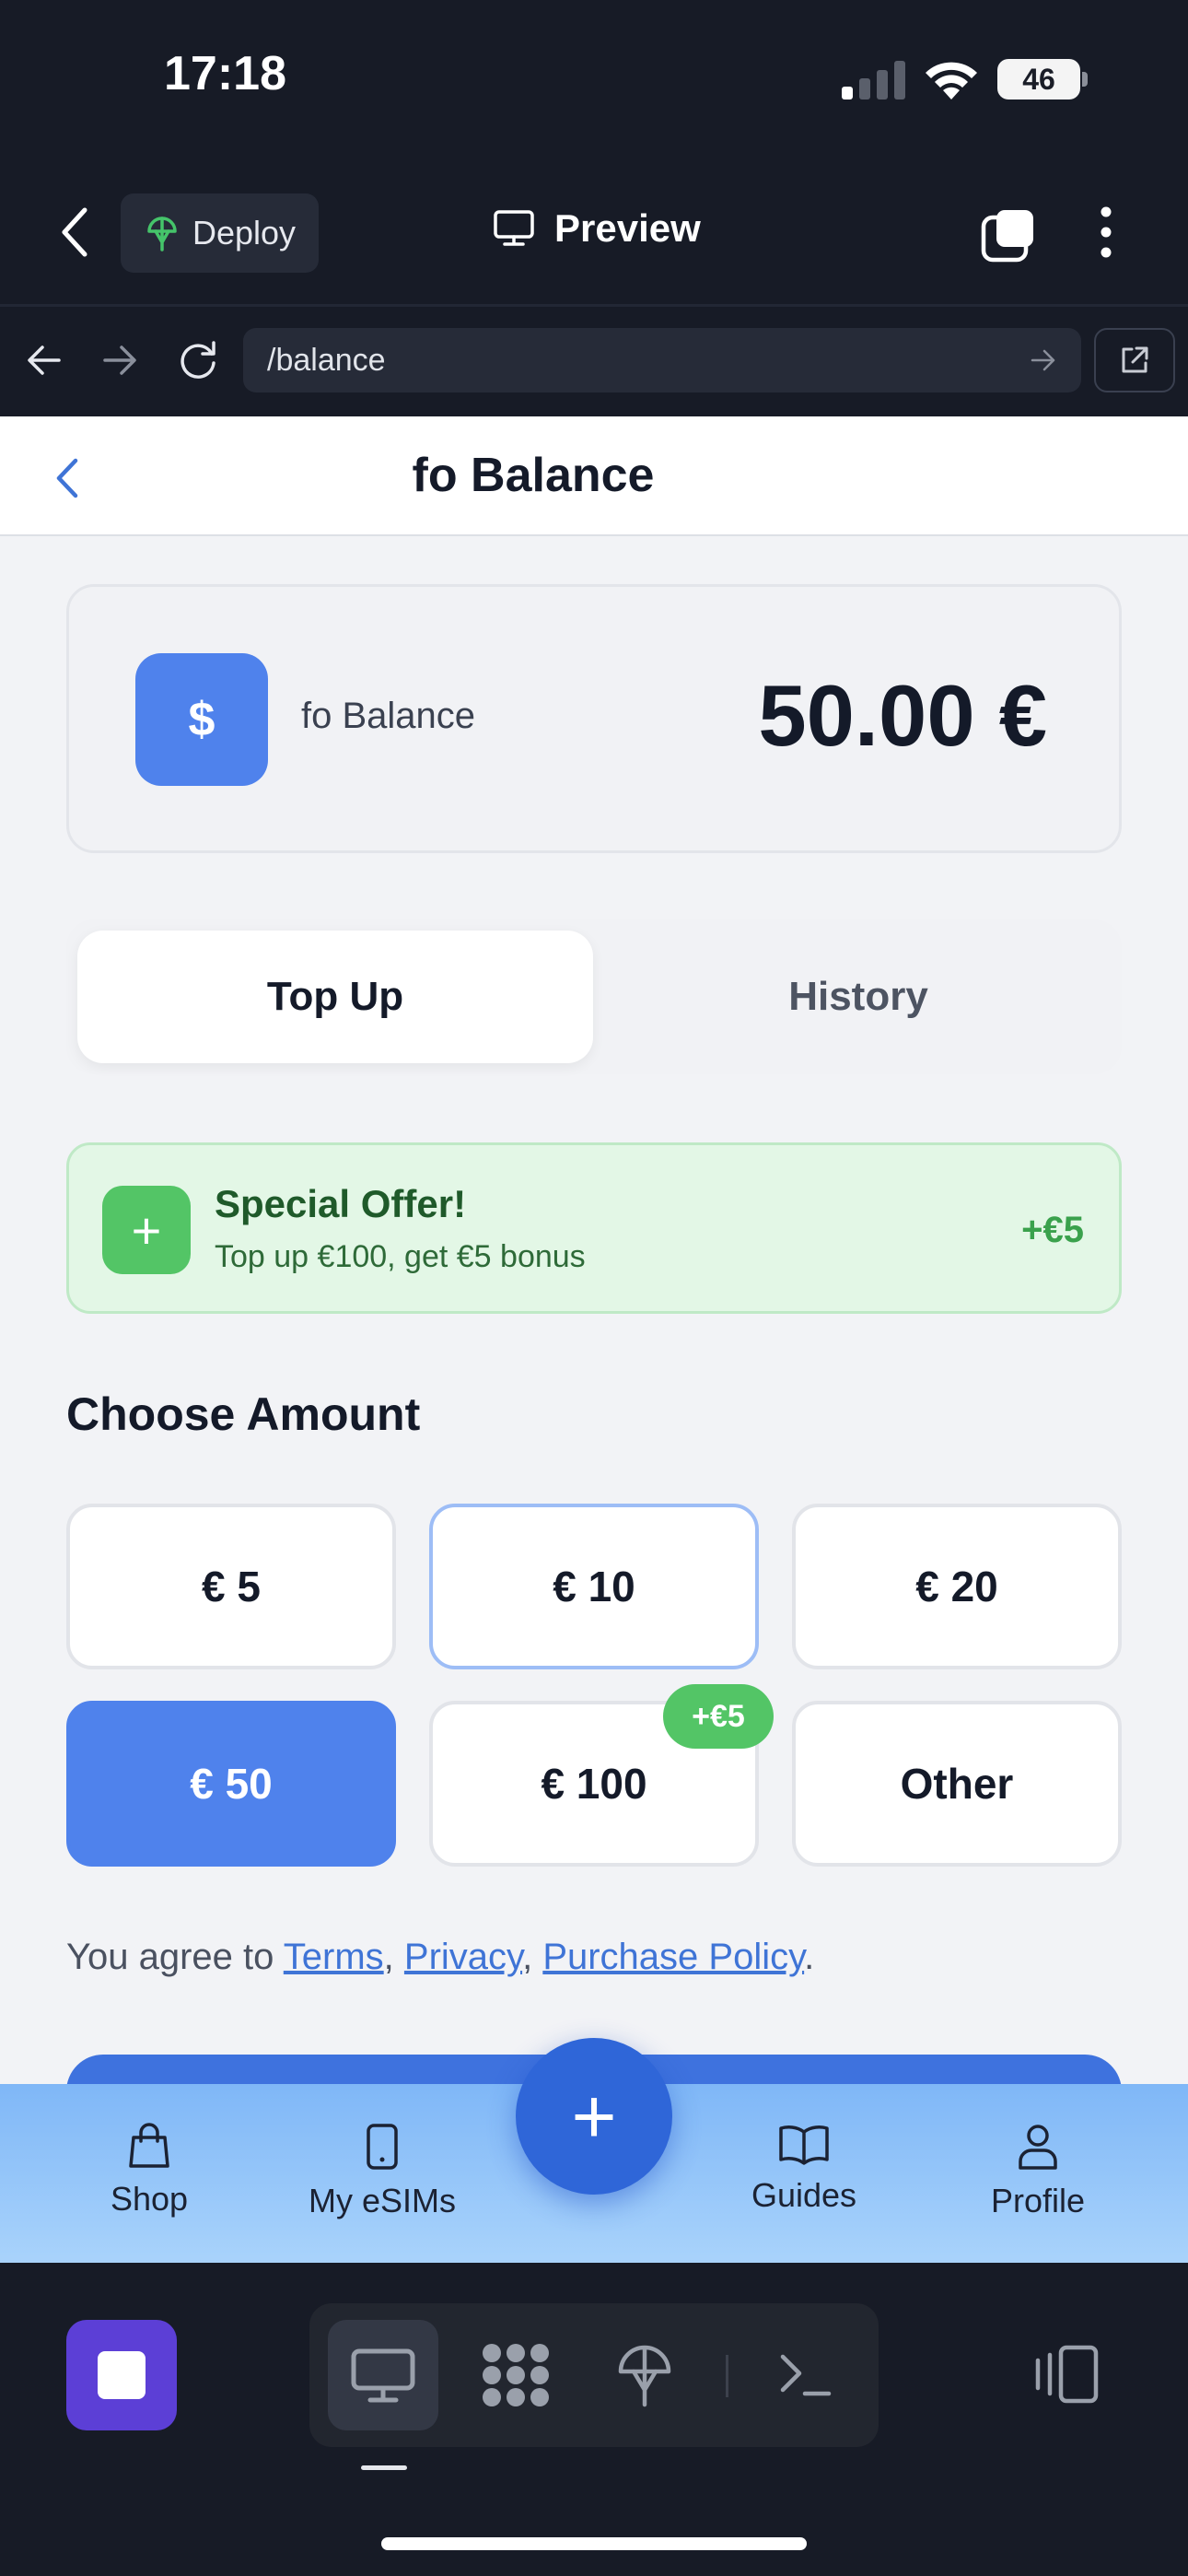  I want to click on page-header: fo Balance, so click(594, 476).